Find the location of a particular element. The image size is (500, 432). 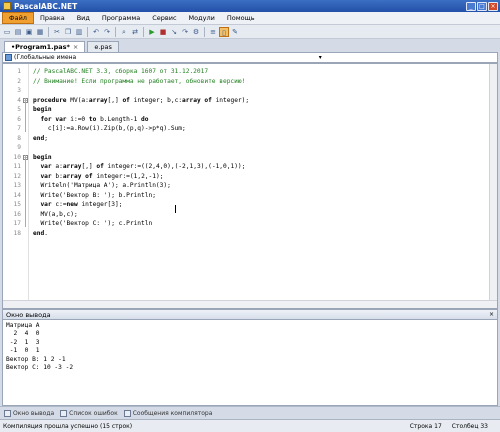

code-line: Write('Вектор C: '); c.Println is located at coordinates (92, 223).